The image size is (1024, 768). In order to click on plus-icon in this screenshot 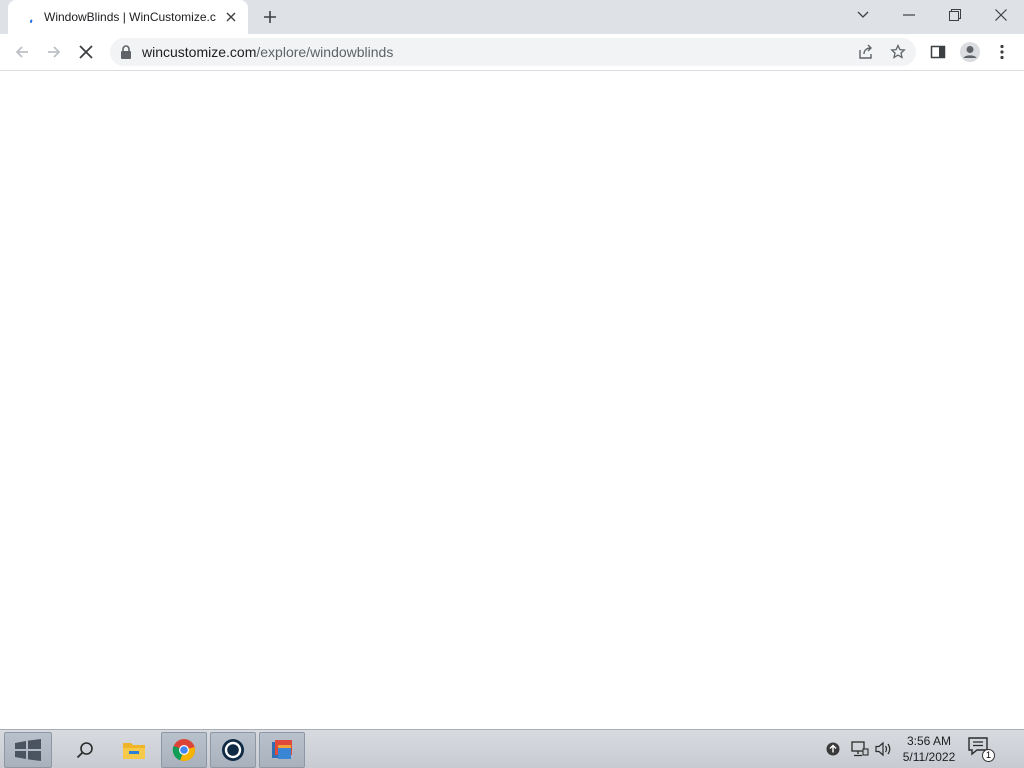, I will do `click(270, 17)`.